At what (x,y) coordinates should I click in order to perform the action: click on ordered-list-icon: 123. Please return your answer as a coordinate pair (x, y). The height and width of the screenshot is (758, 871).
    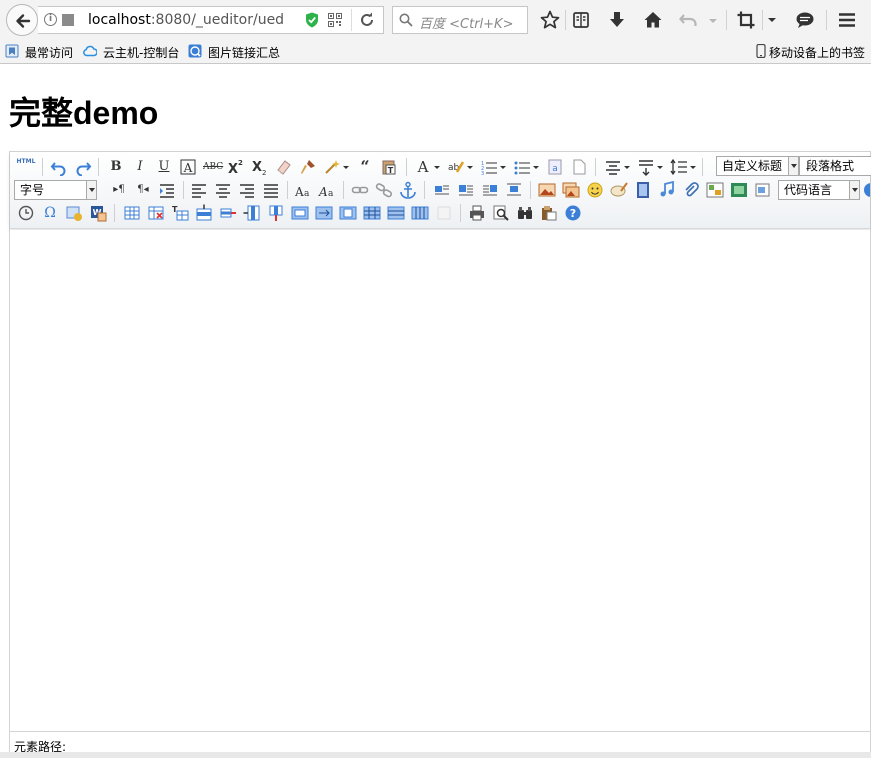
    Looking at the image, I should click on (489, 167).